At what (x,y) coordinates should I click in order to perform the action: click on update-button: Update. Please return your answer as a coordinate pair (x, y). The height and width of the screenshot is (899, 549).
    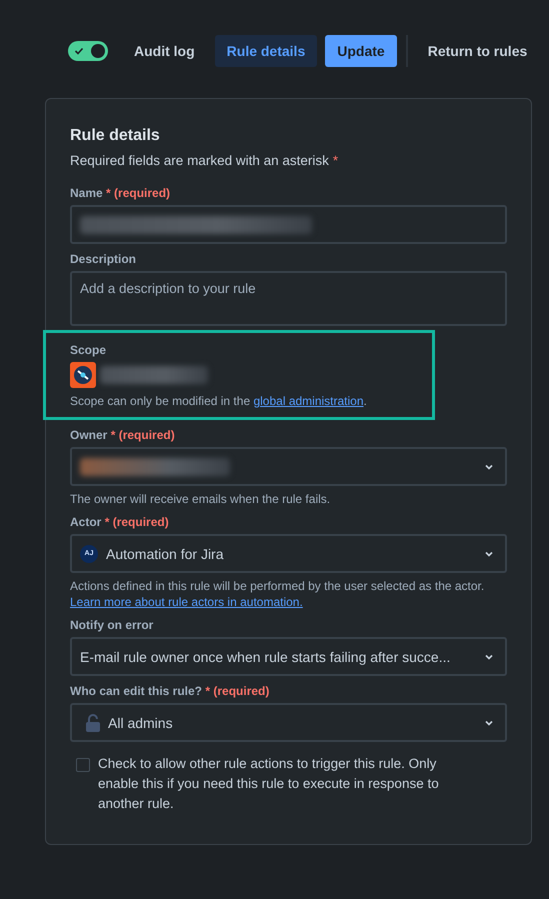
    Looking at the image, I should click on (361, 51).